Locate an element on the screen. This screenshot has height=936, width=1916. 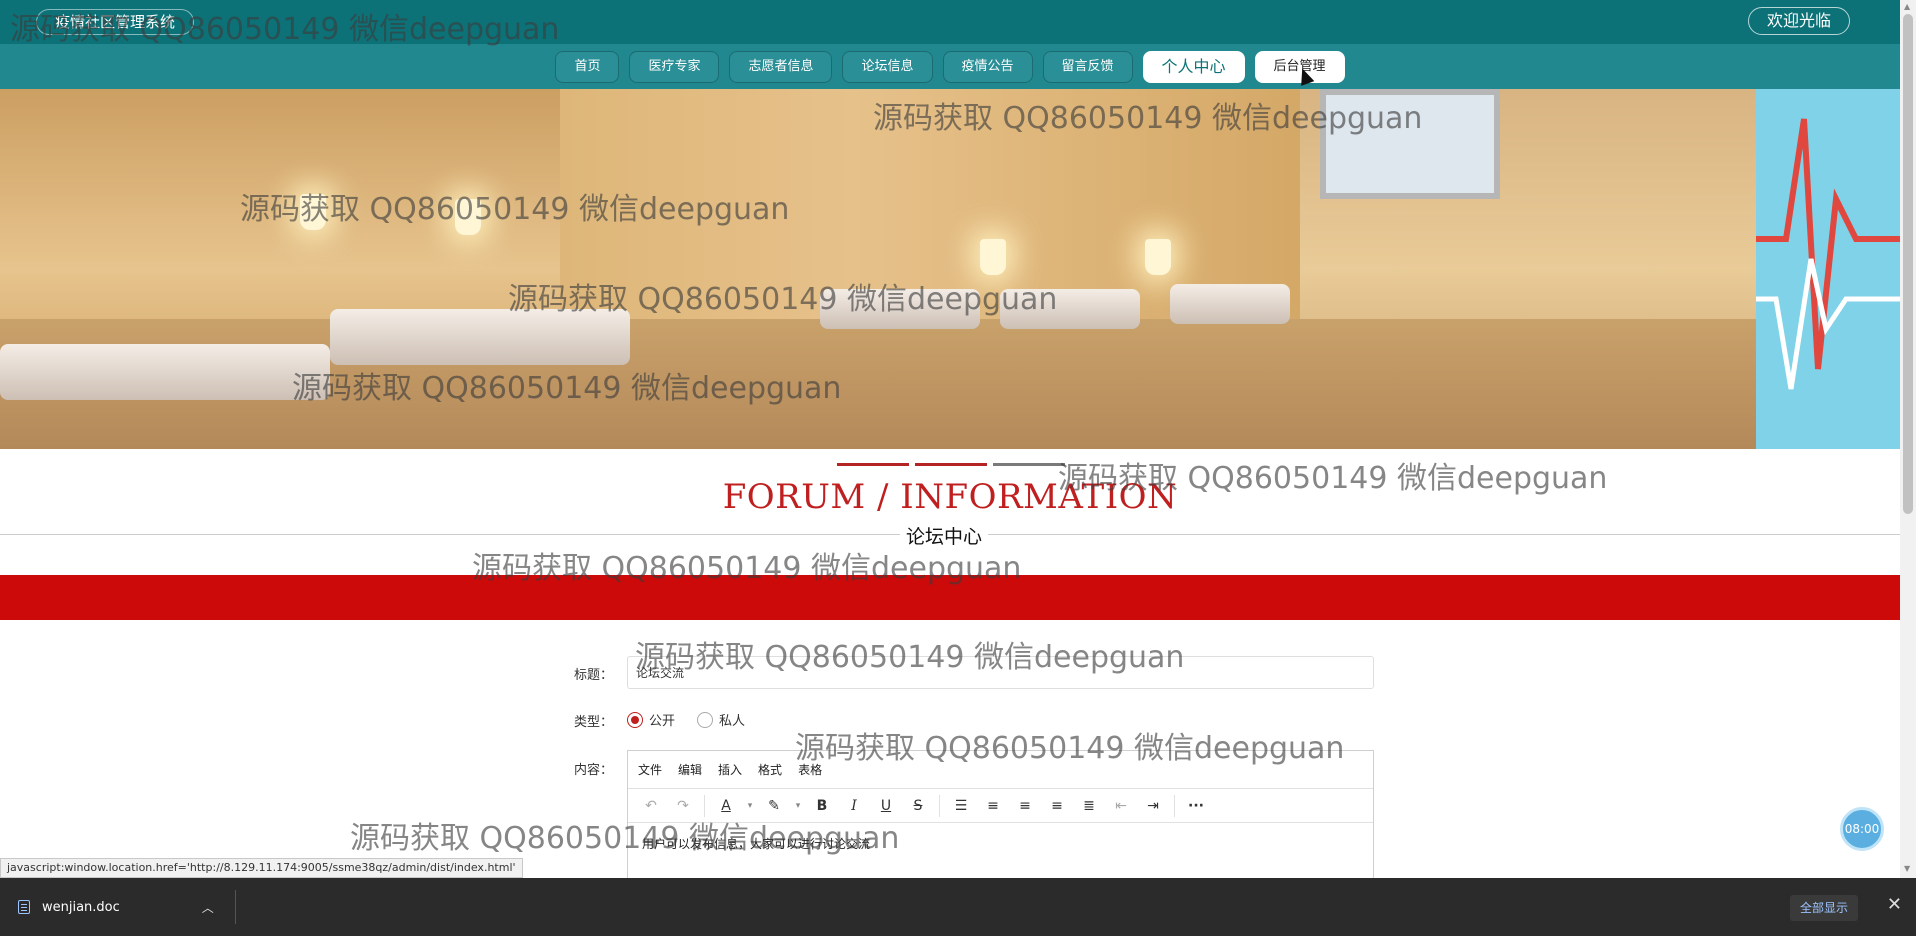
redo-icon: ↷ is located at coordinates (683, 806).